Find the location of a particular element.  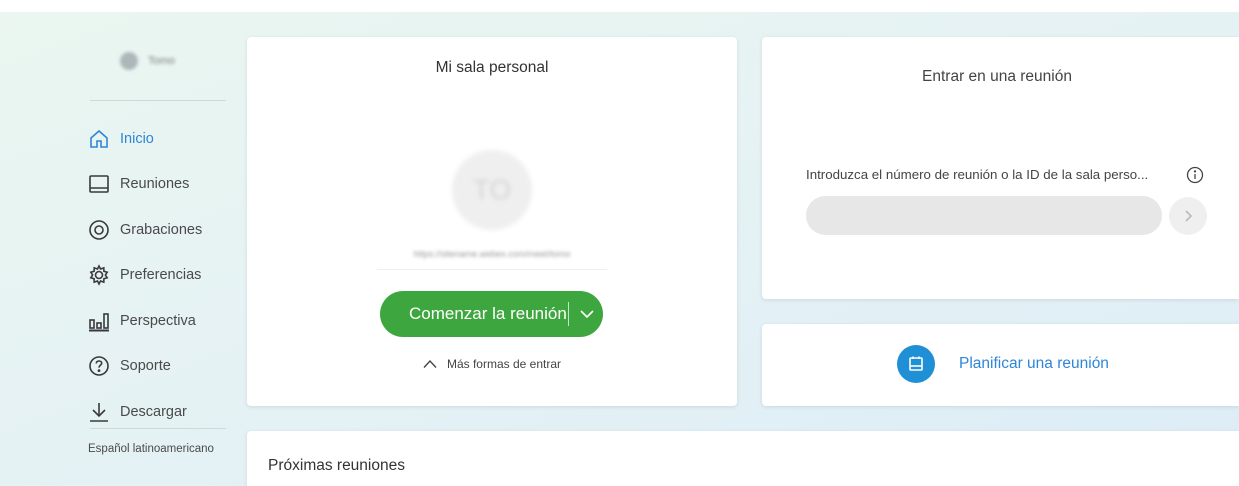

sidebar-item-reuniones: Reuniones is located at coordinates (163, 185).